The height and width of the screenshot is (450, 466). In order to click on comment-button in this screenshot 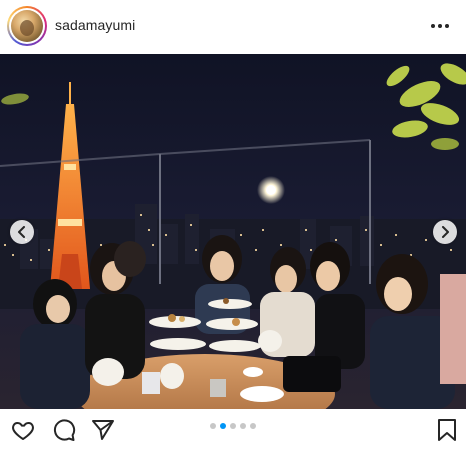, I will do `click(64, 430)`.